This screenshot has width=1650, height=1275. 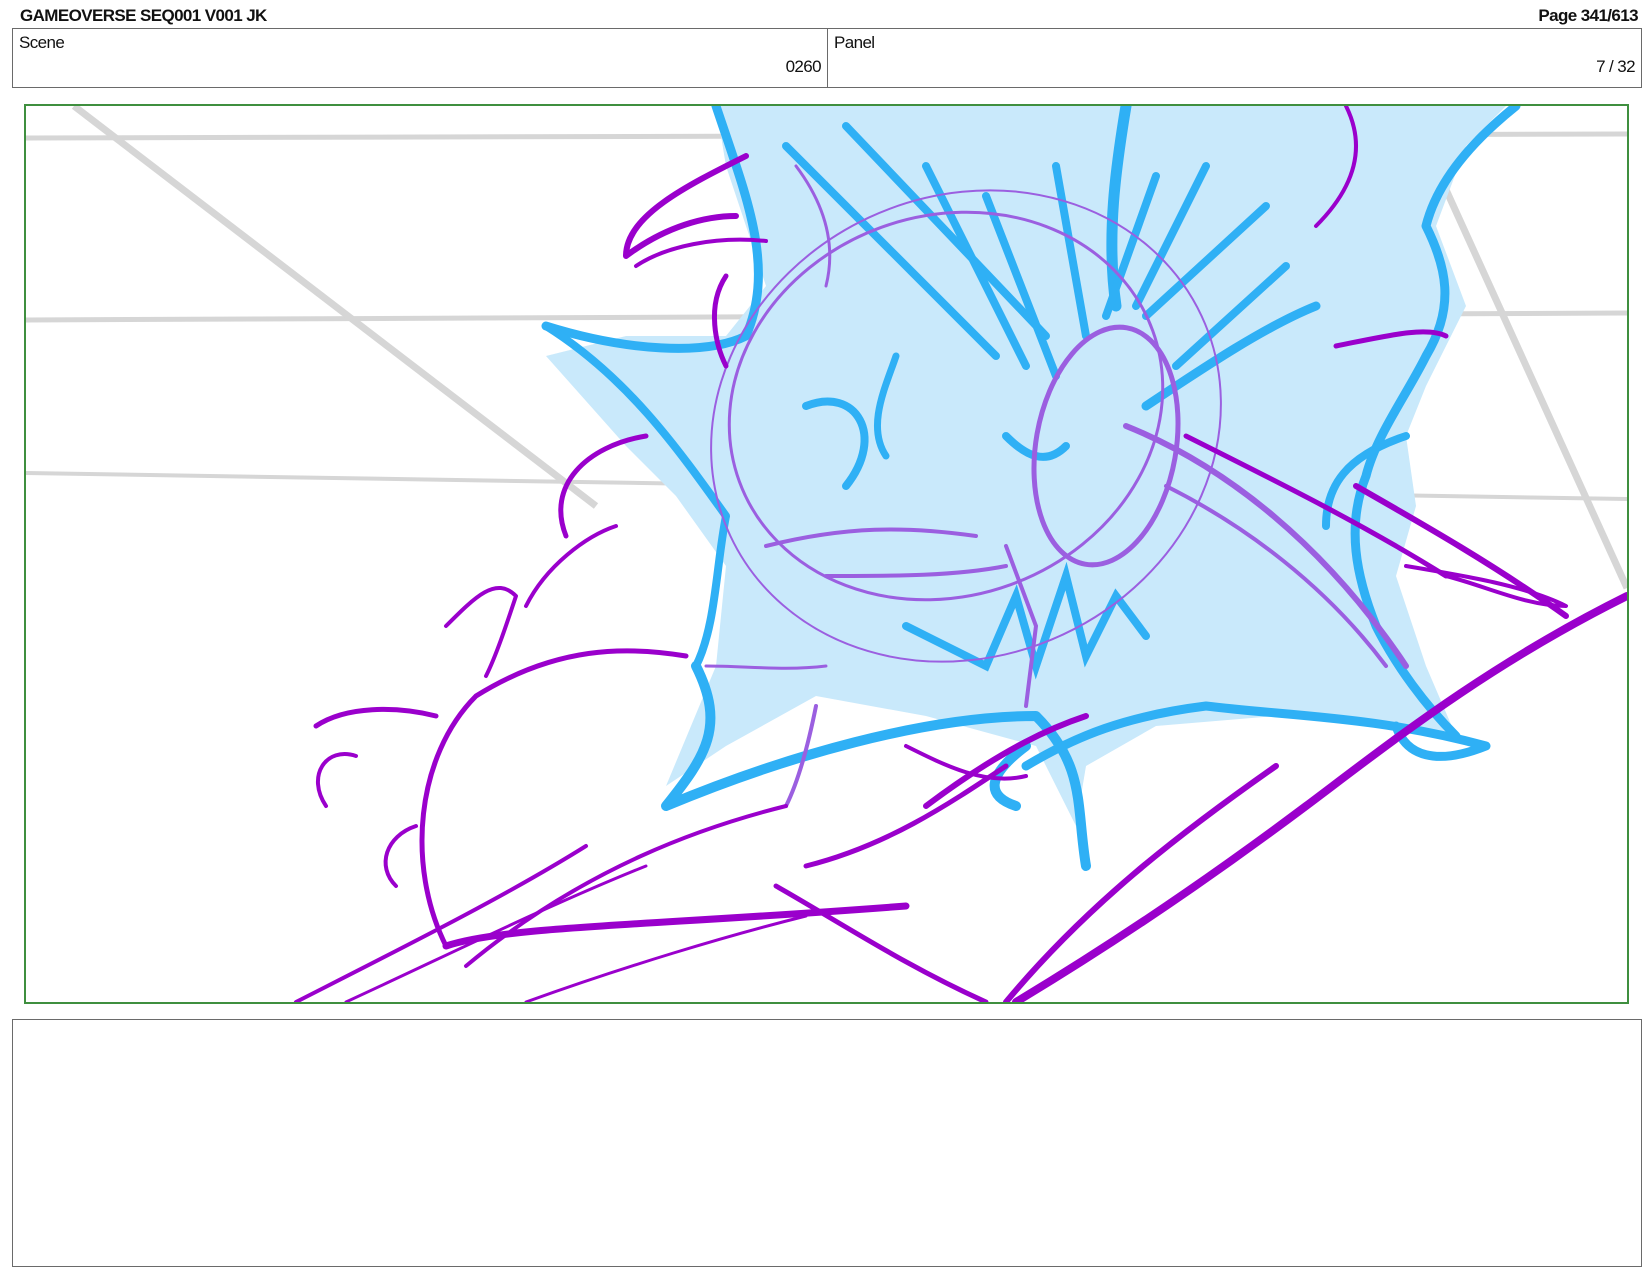 I want to click on page-number: Page 341/613, so click(x=1588, y=15).